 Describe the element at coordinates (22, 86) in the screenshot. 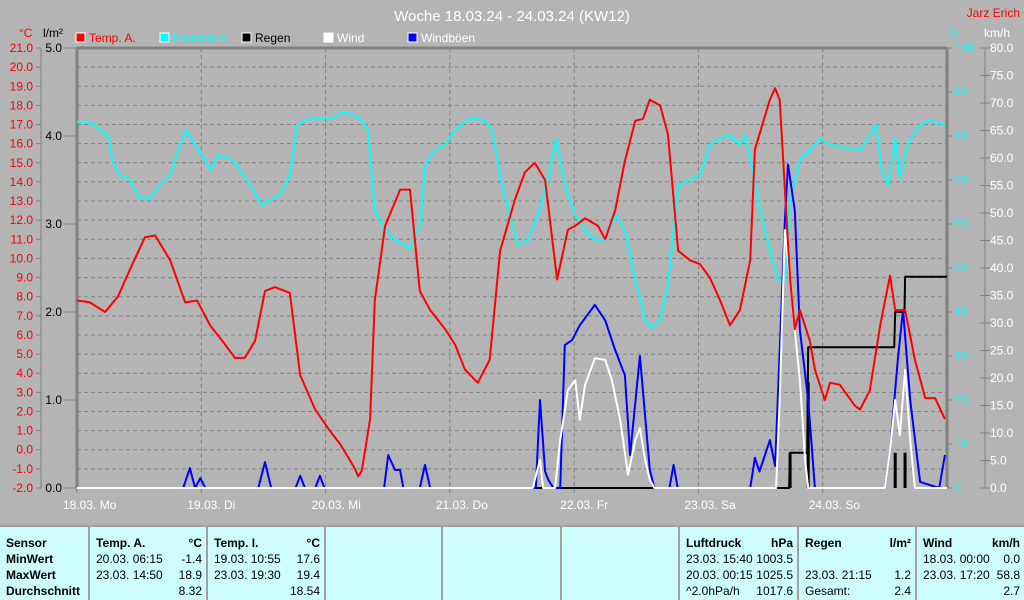

I see `temp-tick-label: 19.0` at that location.